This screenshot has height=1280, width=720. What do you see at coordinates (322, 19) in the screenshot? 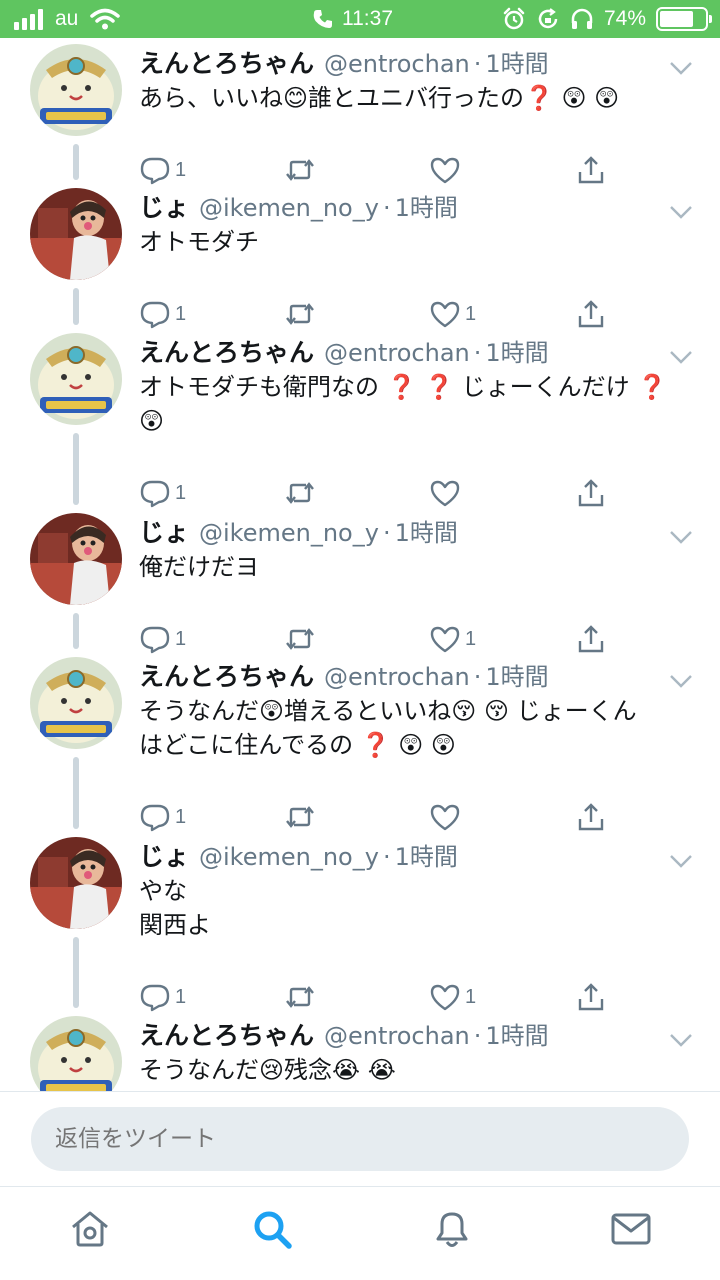
I see `phone-call-icon` at bounding box center [322, 19].